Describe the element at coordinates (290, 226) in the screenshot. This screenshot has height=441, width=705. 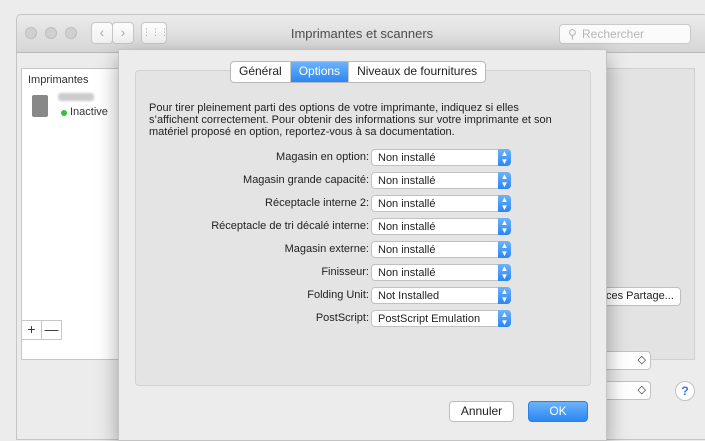
I see `option-label: Réceptacle de tri décalé interne:` at that location.